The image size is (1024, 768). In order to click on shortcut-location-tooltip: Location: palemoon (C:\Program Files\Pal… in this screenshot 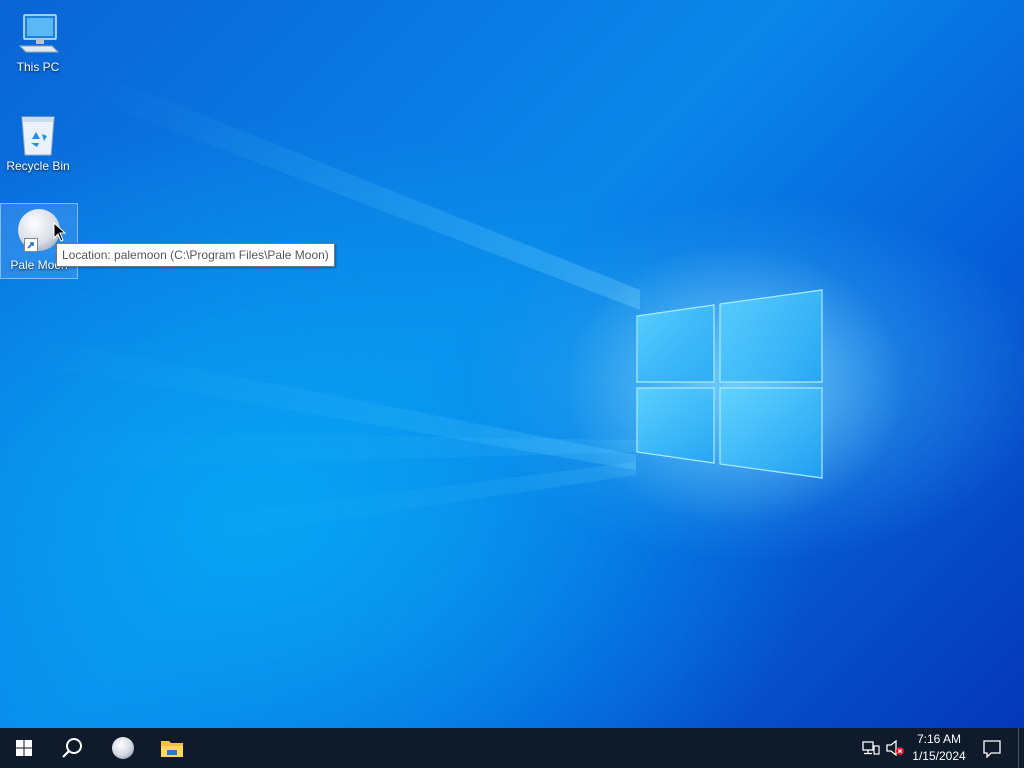, I will do `click(195, 255)`.